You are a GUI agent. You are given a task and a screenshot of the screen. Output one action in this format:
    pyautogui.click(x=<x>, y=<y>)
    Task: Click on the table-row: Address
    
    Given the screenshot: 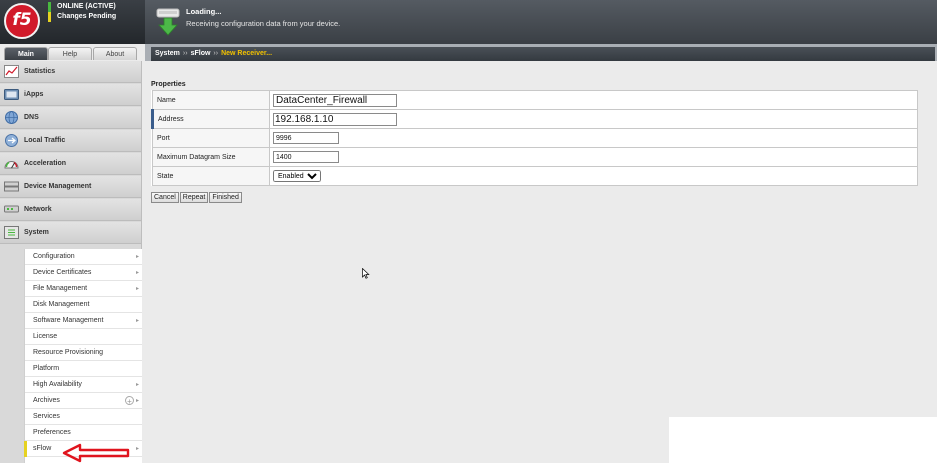 What is the action you would take?
    pyautogui.click(x=534, y=119)
    